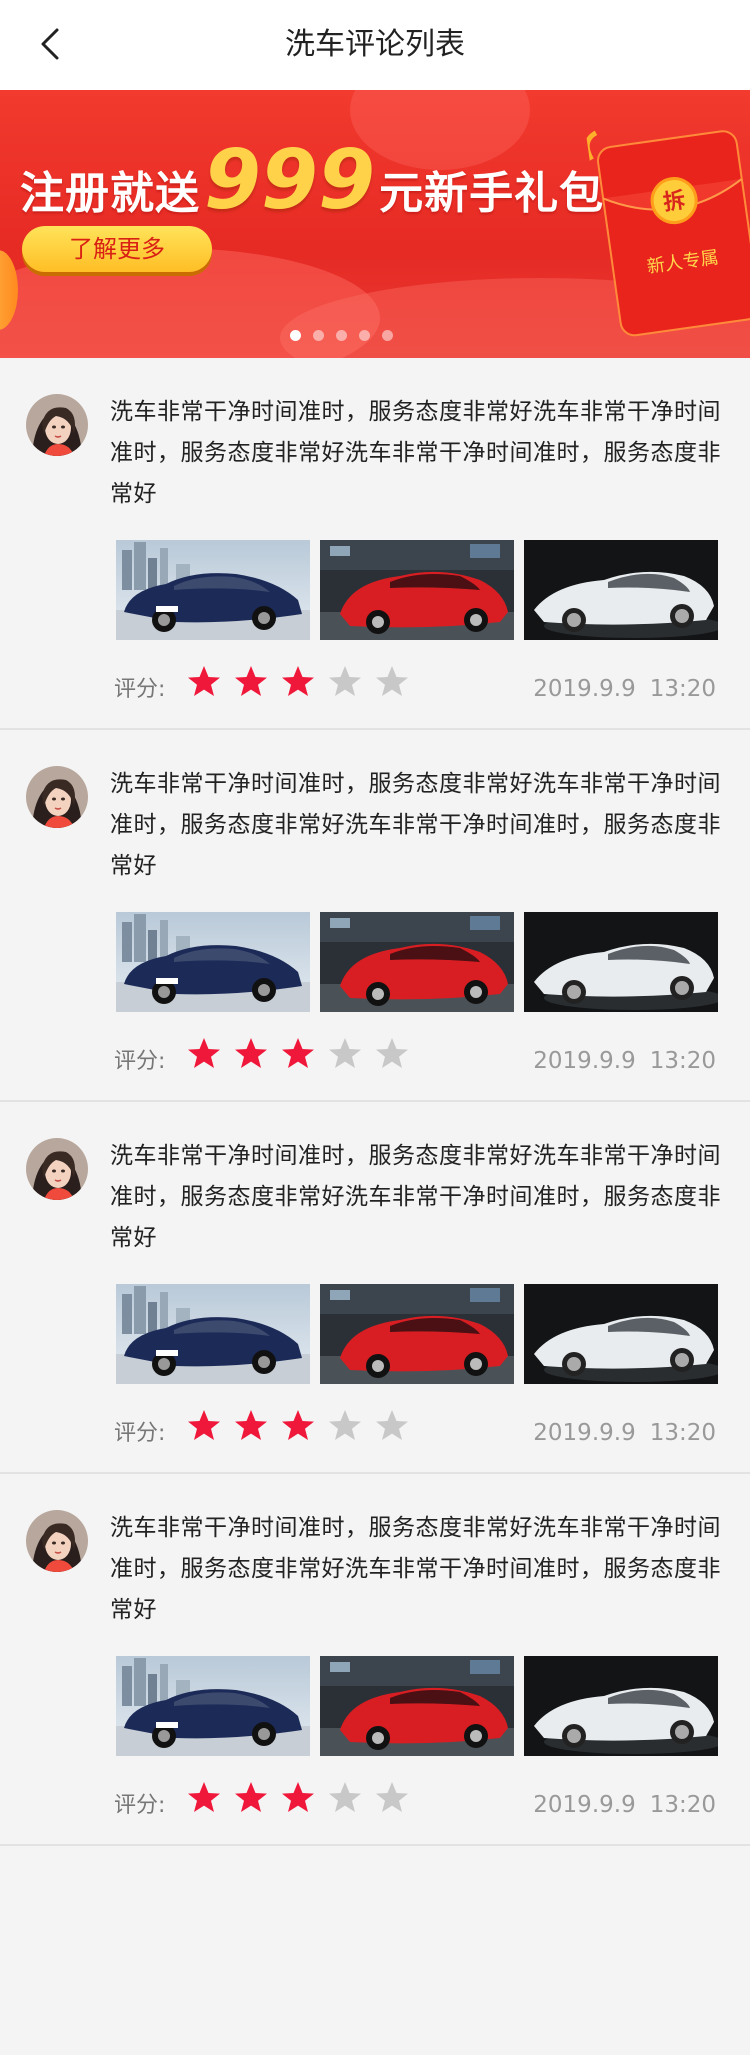 Image resolution: width=750 pixels, height=2055 pixels. I want to click on banner-headline: 注册就送 999 元新手礼包, so click(312, 181).